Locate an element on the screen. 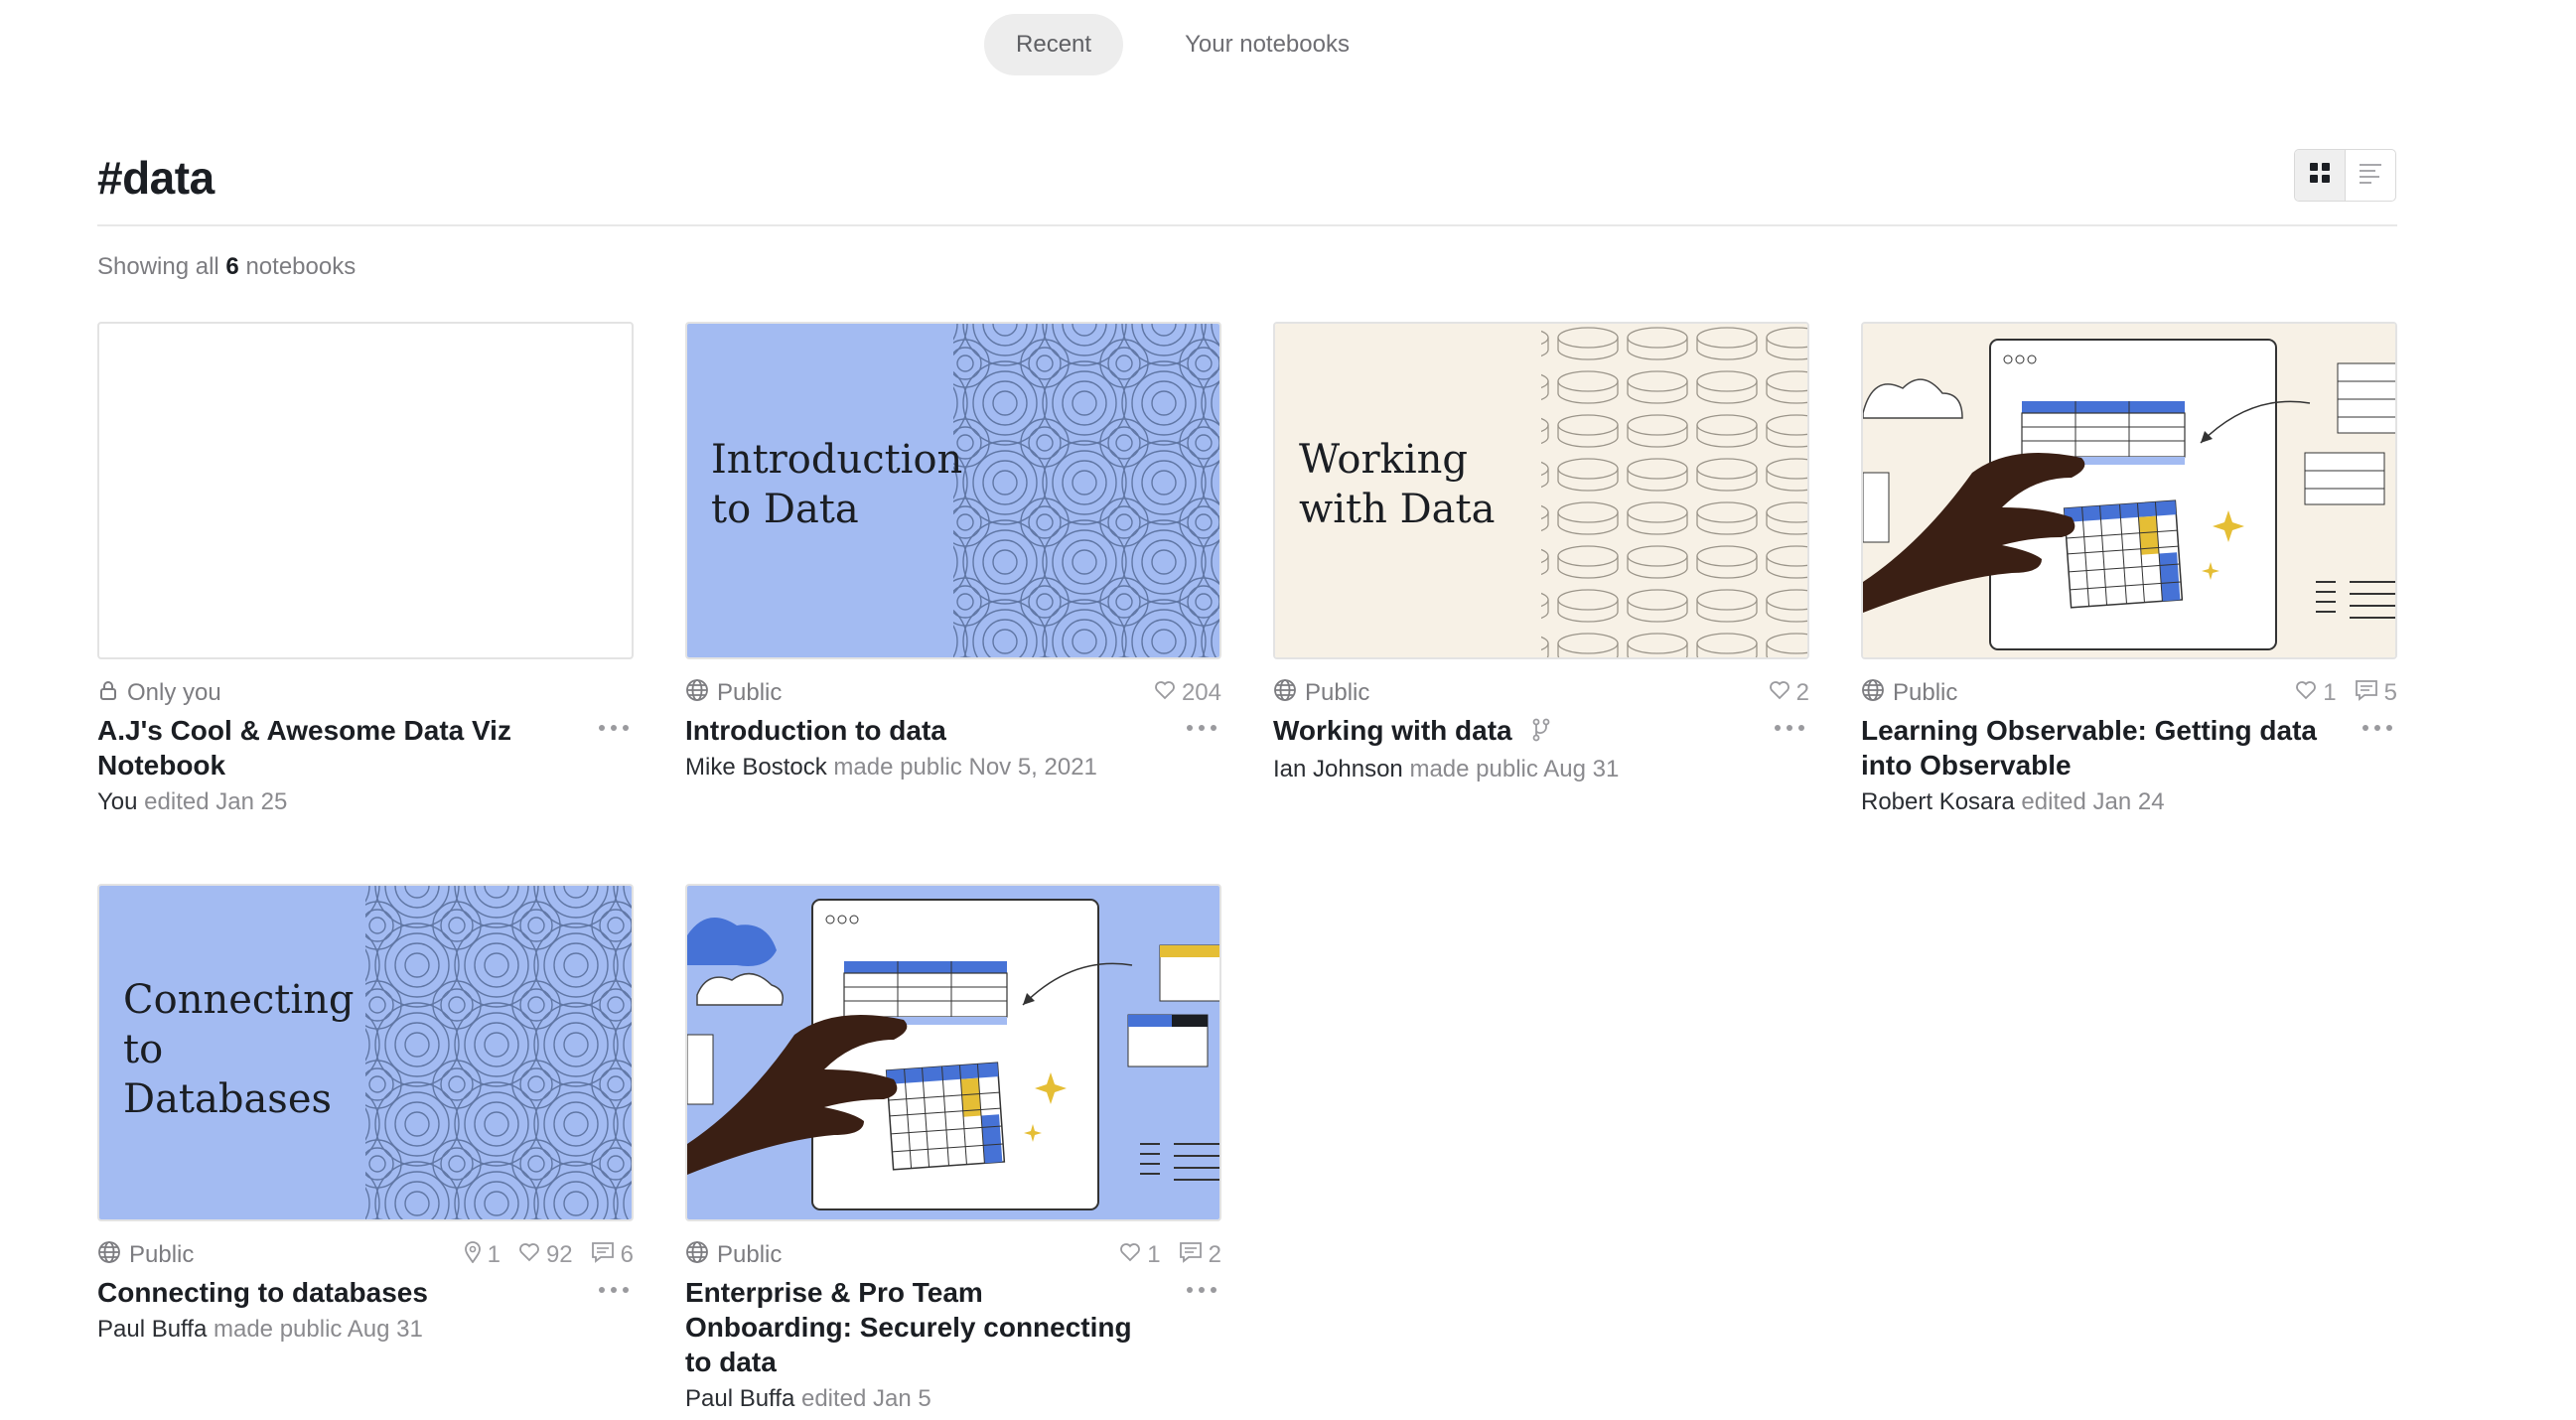 The height and width of the screenshot is (1420, 2576). thumb-title-line2: to is located at coordinates (143, 1049).